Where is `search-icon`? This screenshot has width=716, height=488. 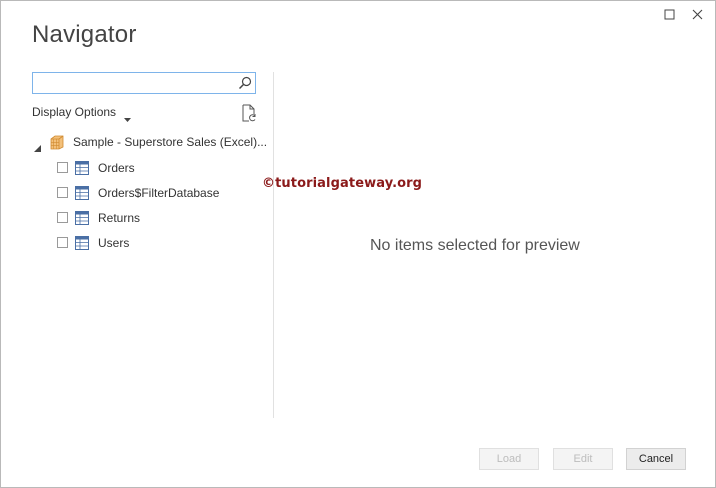 search-icon is located at coordinates (245, 83).